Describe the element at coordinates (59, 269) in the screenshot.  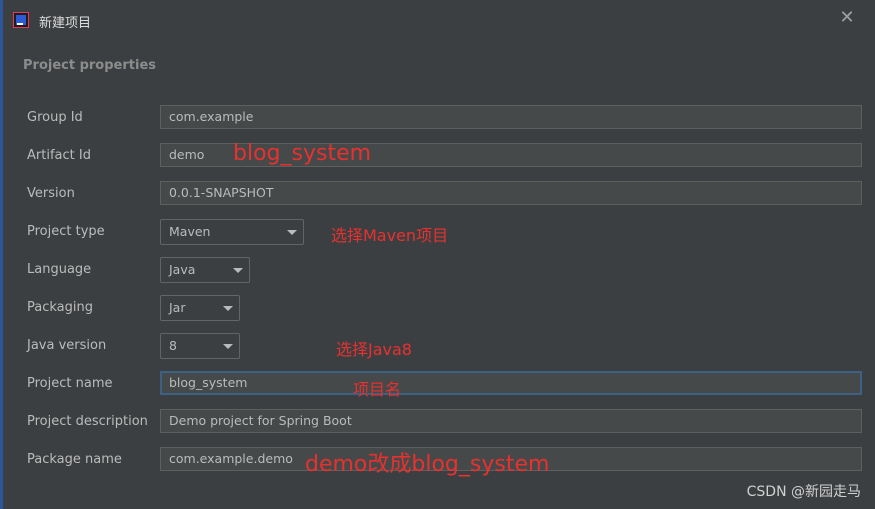
I see `language-label: Language` at that location.